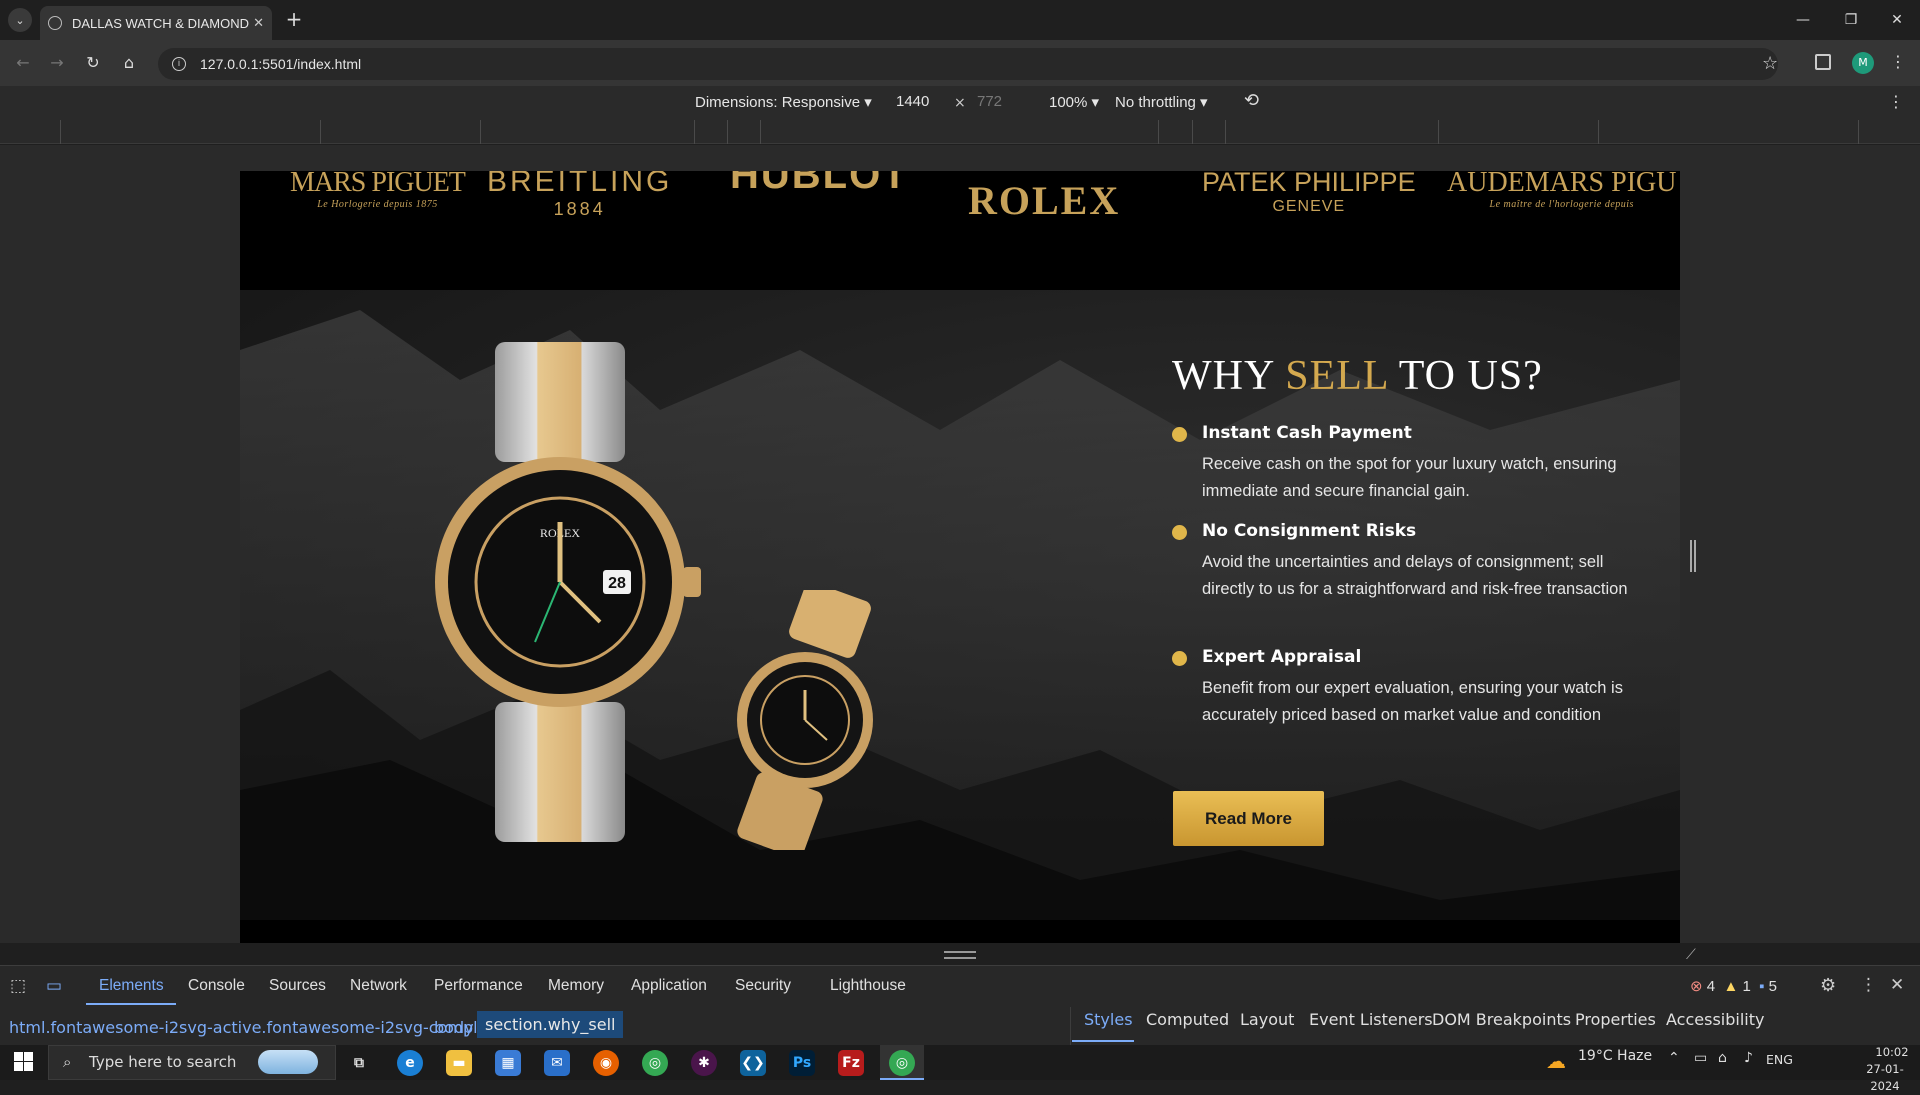 This screenshot has height=1095, width=1920. What do you see at coordinates (24, 1062) in the screenshot?
I see `windows-start-icon` at bounding box center [24, 1062].